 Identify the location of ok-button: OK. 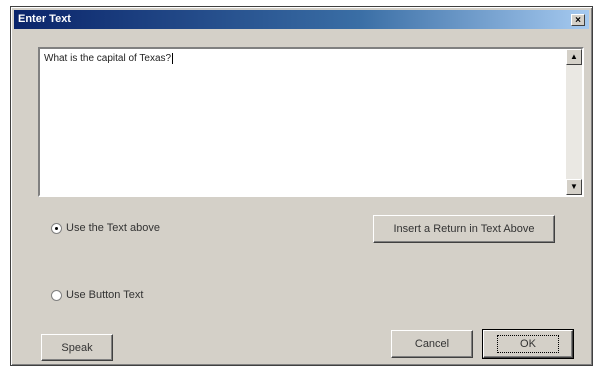
(528, 344).